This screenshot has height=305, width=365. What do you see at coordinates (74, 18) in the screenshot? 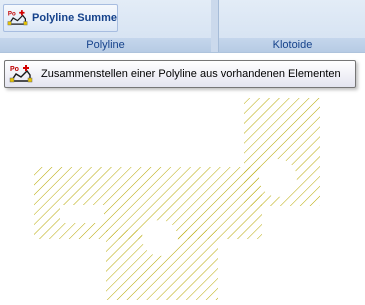
I see `polyline-summe-label: Polyline Summe` at bounding box center [74, 18].